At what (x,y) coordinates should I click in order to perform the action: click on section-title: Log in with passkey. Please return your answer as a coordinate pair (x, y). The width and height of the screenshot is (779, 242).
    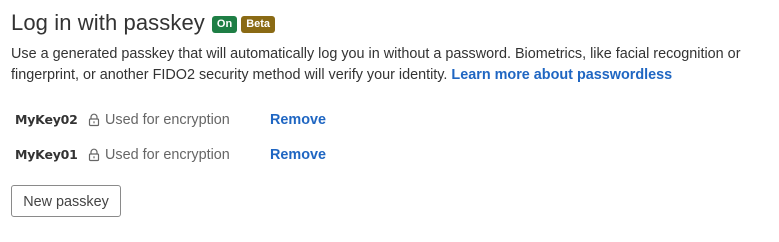
    Looking at the image, I should click on (108, 22).